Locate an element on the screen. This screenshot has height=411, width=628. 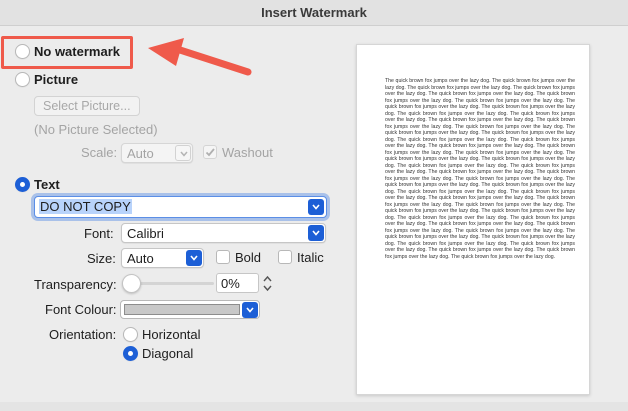
font-colour-picker is located at coordinates (190, 309).